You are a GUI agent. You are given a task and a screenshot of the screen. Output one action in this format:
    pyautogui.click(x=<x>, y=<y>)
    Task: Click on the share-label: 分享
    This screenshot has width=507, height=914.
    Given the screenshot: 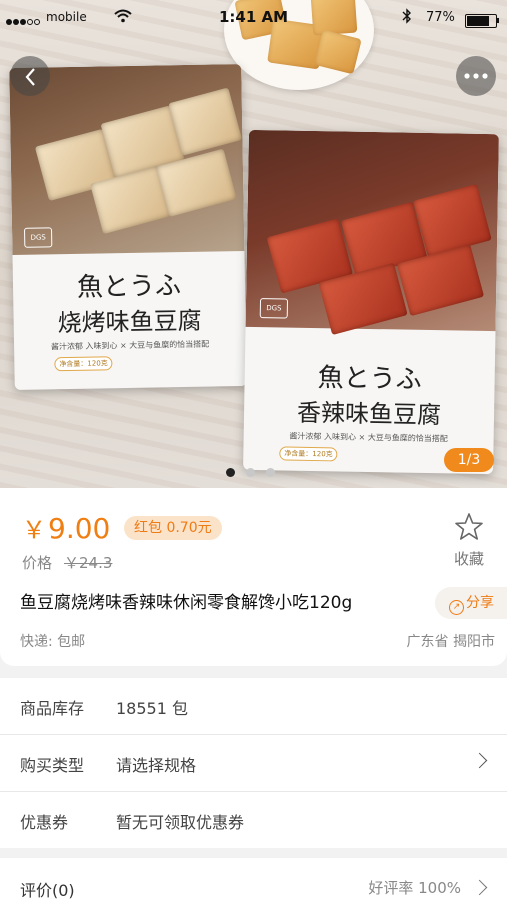 What is the action you would take?
    pyautogui.click(x=480, y=603)
    